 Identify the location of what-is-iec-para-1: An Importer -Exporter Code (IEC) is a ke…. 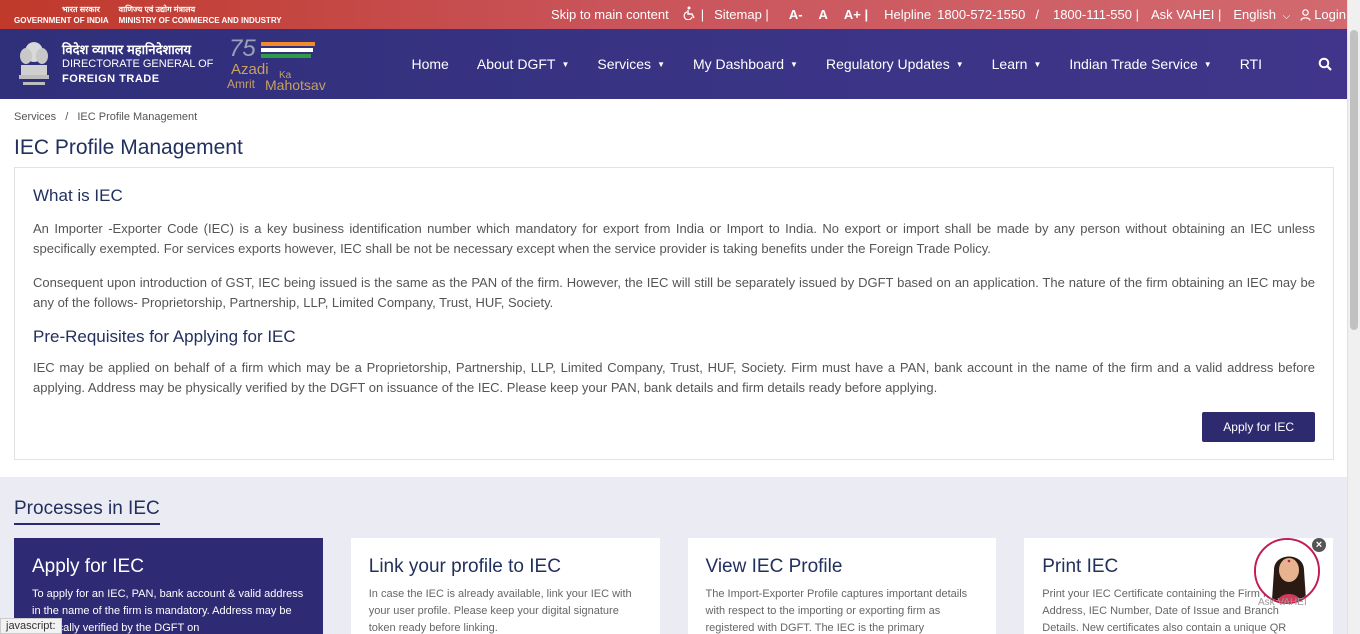
(674, 238).